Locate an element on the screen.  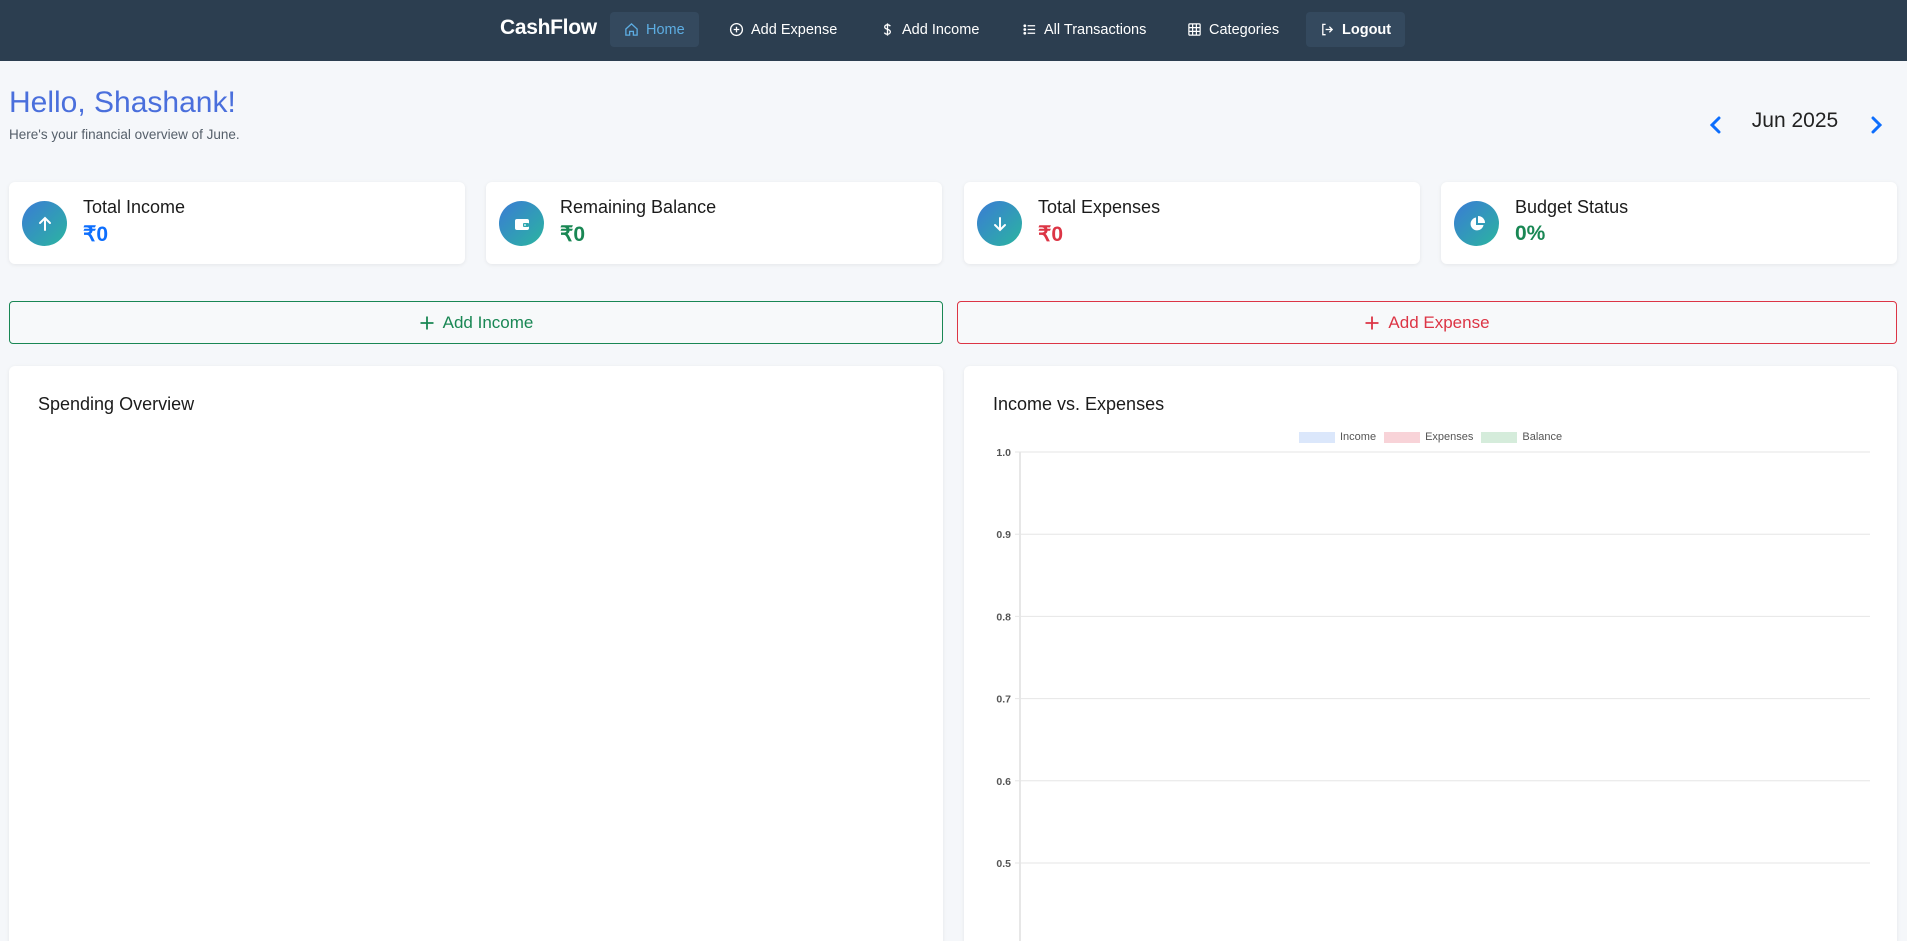
stat-card-budget-status: Budget Status 0% is located at coordinates (1669, 223).